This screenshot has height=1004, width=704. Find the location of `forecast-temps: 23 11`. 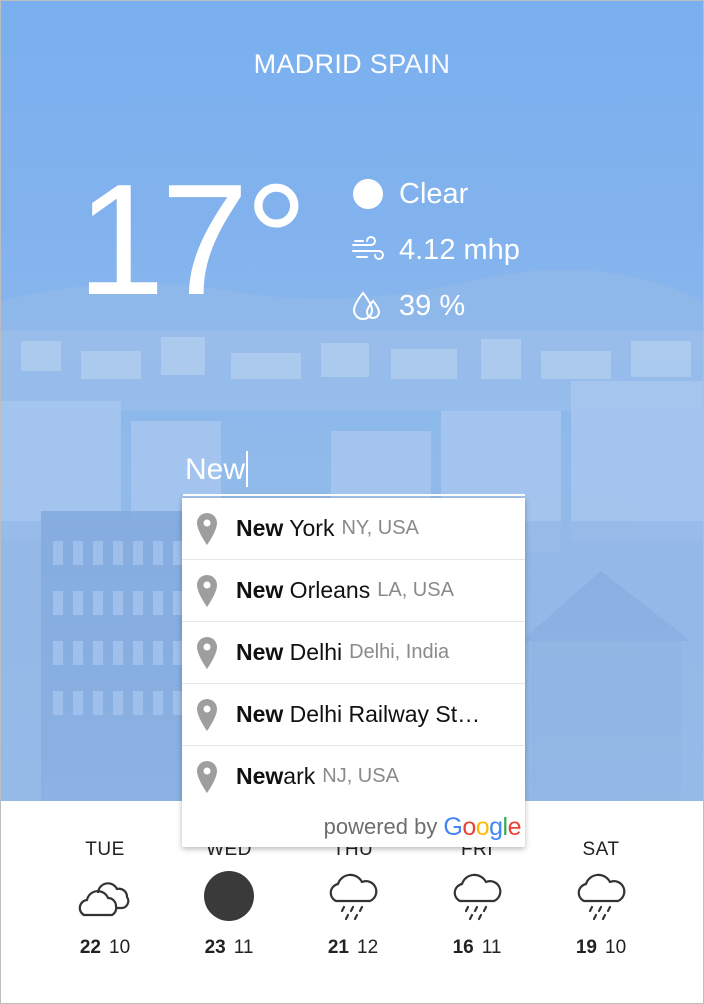

forecast-temps: 23 11 is located at coordinates (229, 948).